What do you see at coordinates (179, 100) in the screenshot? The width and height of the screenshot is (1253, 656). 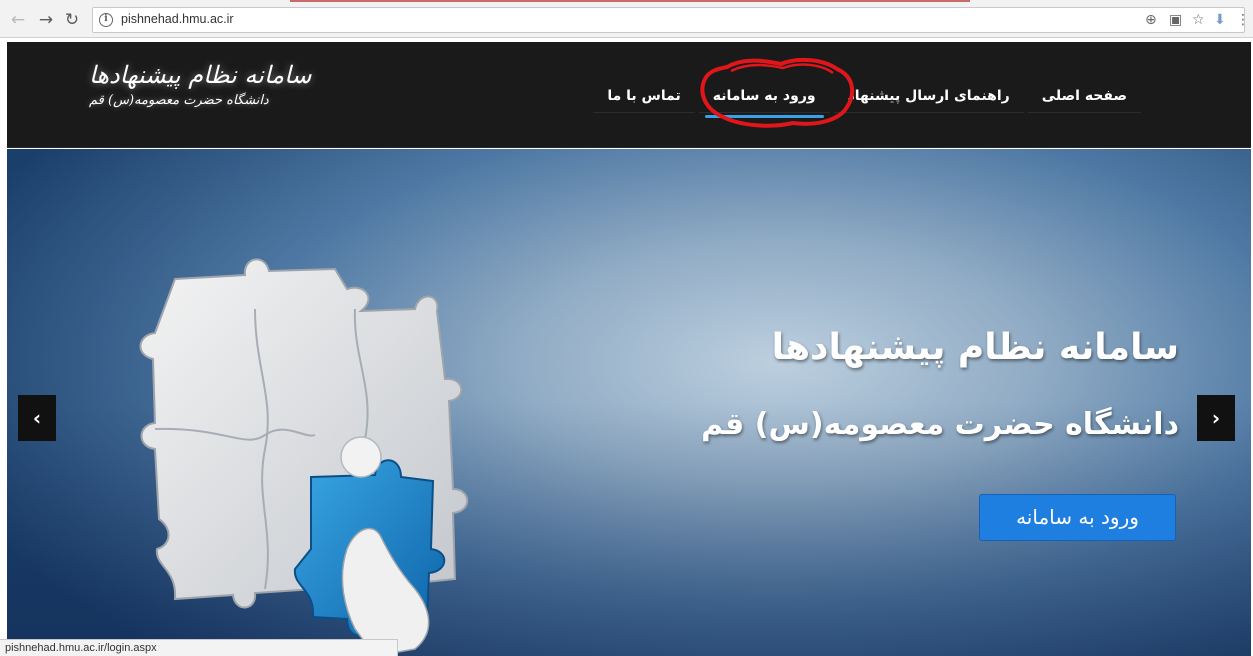 I see `logo-subtitle: دانشگاه حضرت معصومه(س) قم` at bounding box center [179, 100].